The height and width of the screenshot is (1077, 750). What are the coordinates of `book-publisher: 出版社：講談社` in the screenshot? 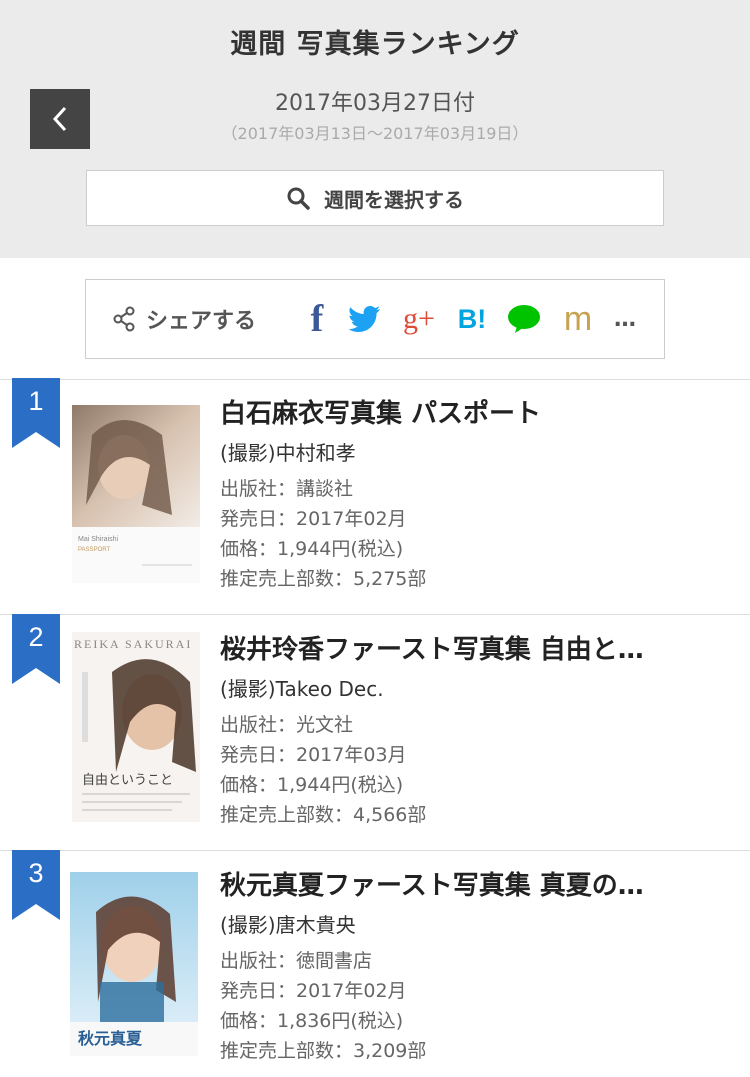 It's located at (287, 489).